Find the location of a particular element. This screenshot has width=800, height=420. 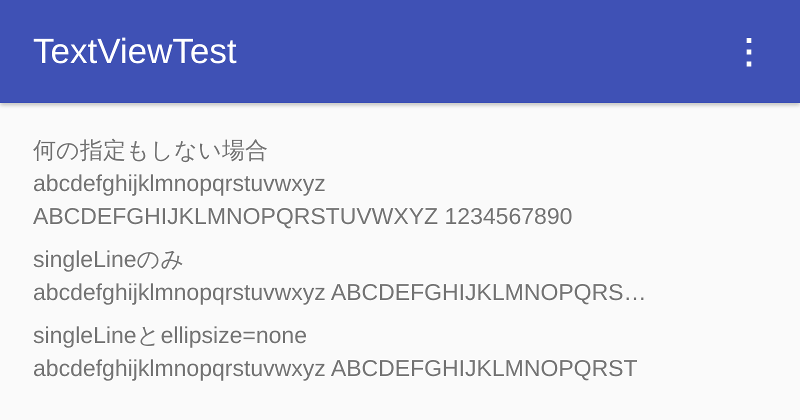

section-label: 何の指定もしない場合 is located at coordinates (151, 150).